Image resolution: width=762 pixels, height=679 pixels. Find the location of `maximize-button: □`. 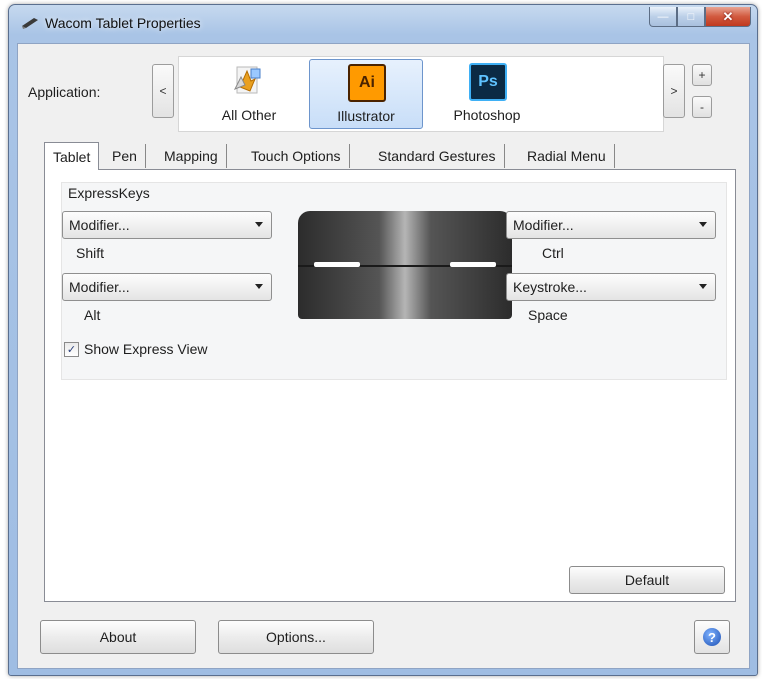

maximize-button: □ is located at coordinates (691, 17).